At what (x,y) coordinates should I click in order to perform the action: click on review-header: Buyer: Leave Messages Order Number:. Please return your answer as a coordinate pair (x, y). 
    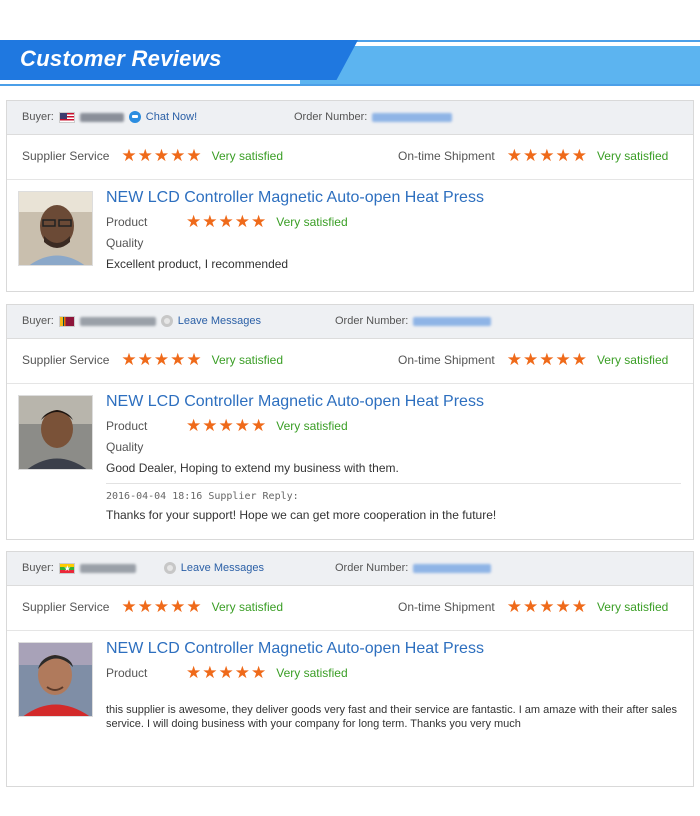
    Looking at the image, I should click on (350, 322).